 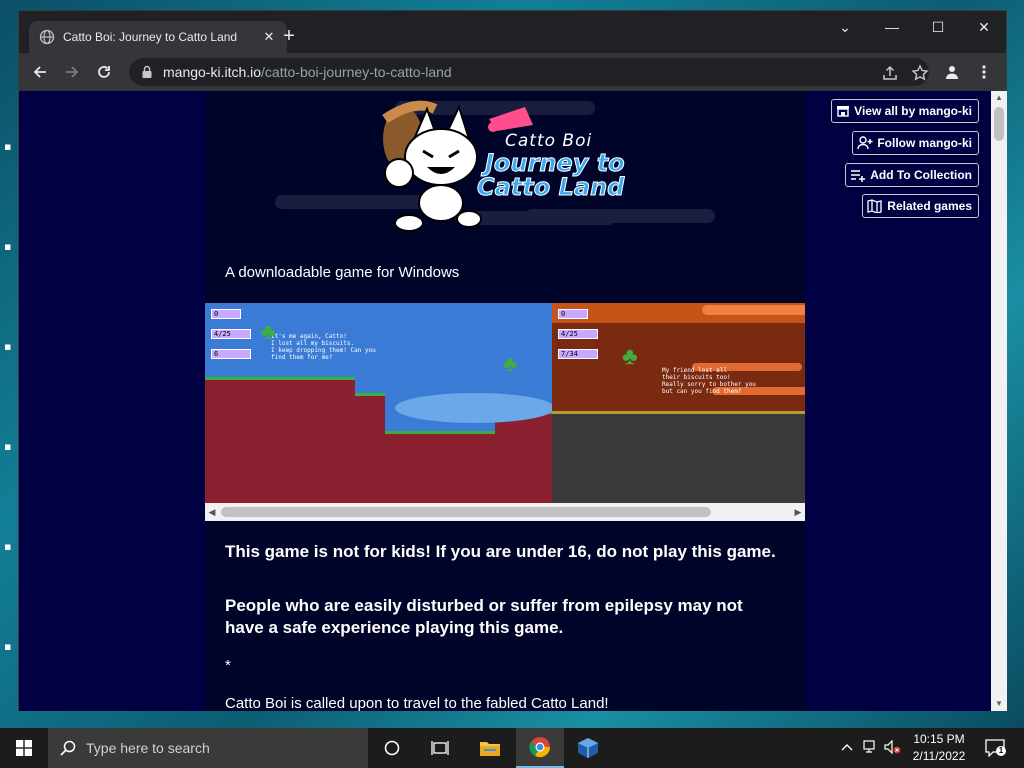 I want to click on carousel-scrollbar: ◀ ▶, so click(x=505, y=512).